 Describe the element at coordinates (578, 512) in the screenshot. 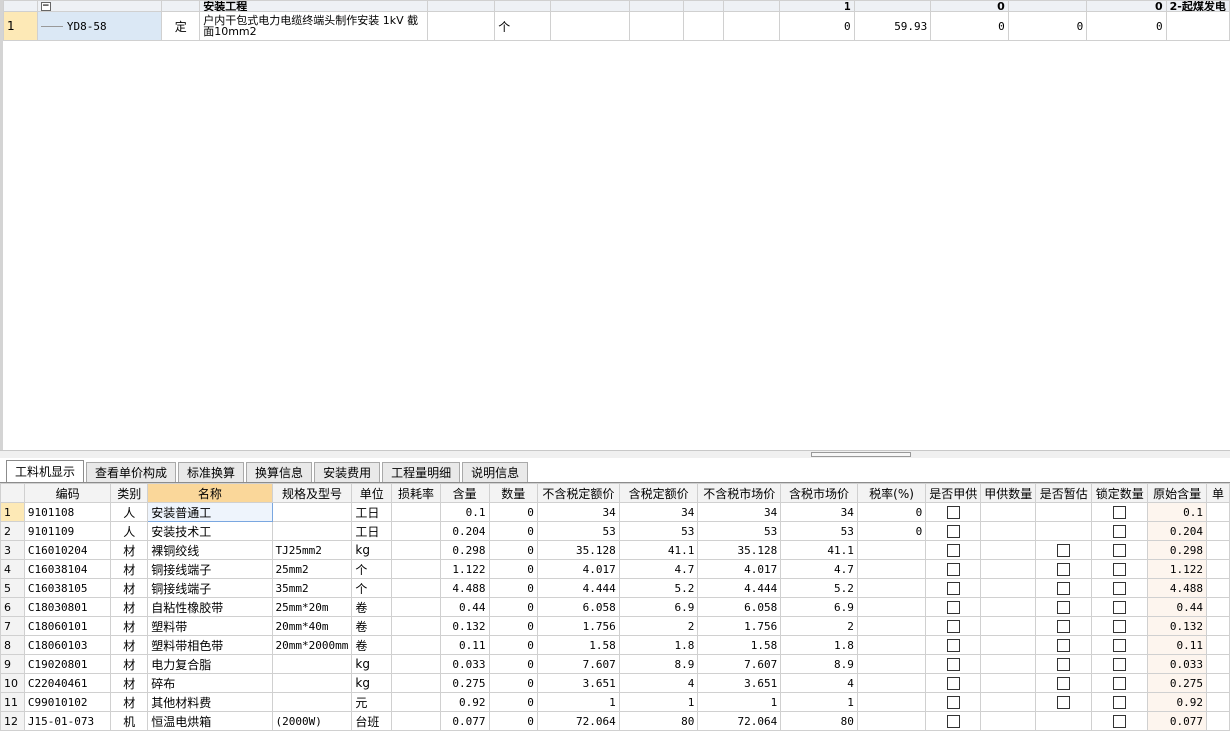

I see `quota-price-excl-tax: 34` at that location.